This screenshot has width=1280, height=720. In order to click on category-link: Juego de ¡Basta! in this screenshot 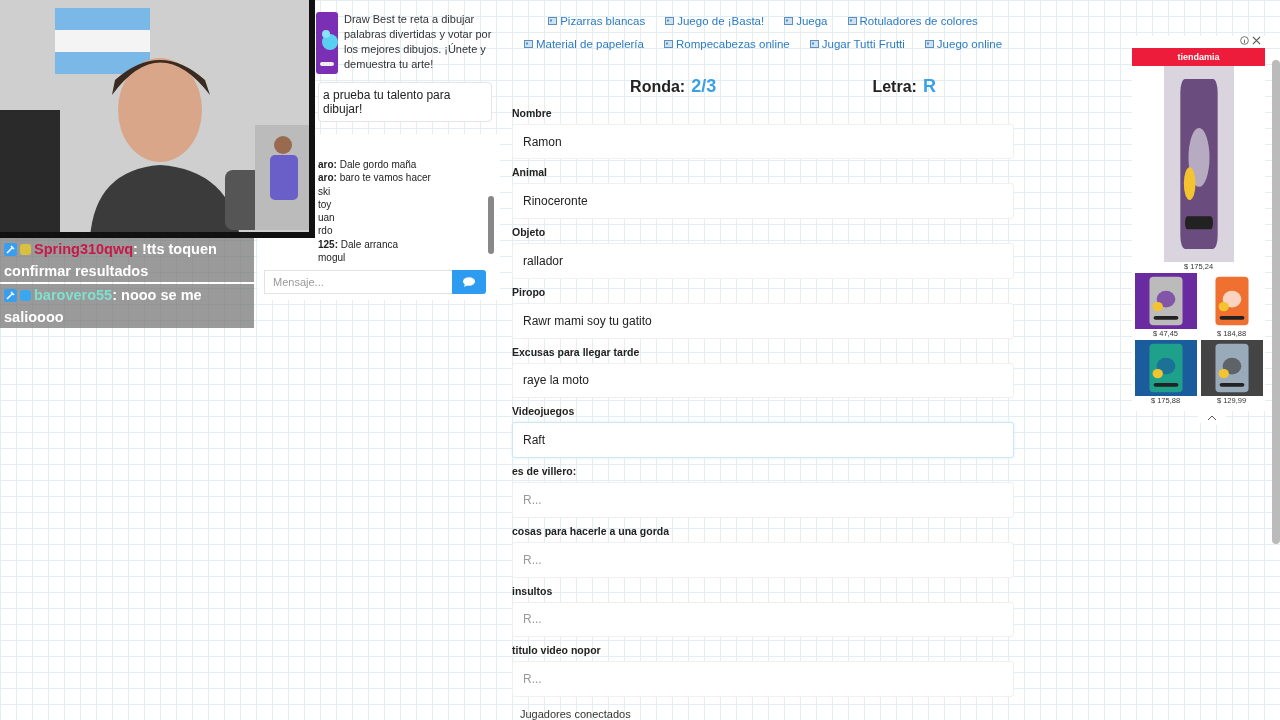, I will do `click(715, 21)`.